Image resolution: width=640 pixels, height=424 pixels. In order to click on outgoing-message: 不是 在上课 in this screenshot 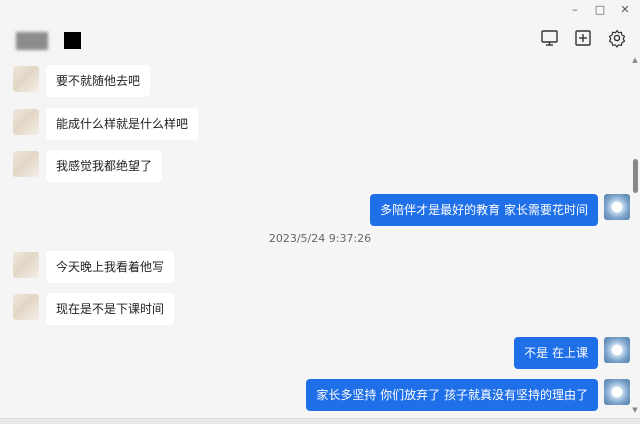, I will do `click(556, 353)`.